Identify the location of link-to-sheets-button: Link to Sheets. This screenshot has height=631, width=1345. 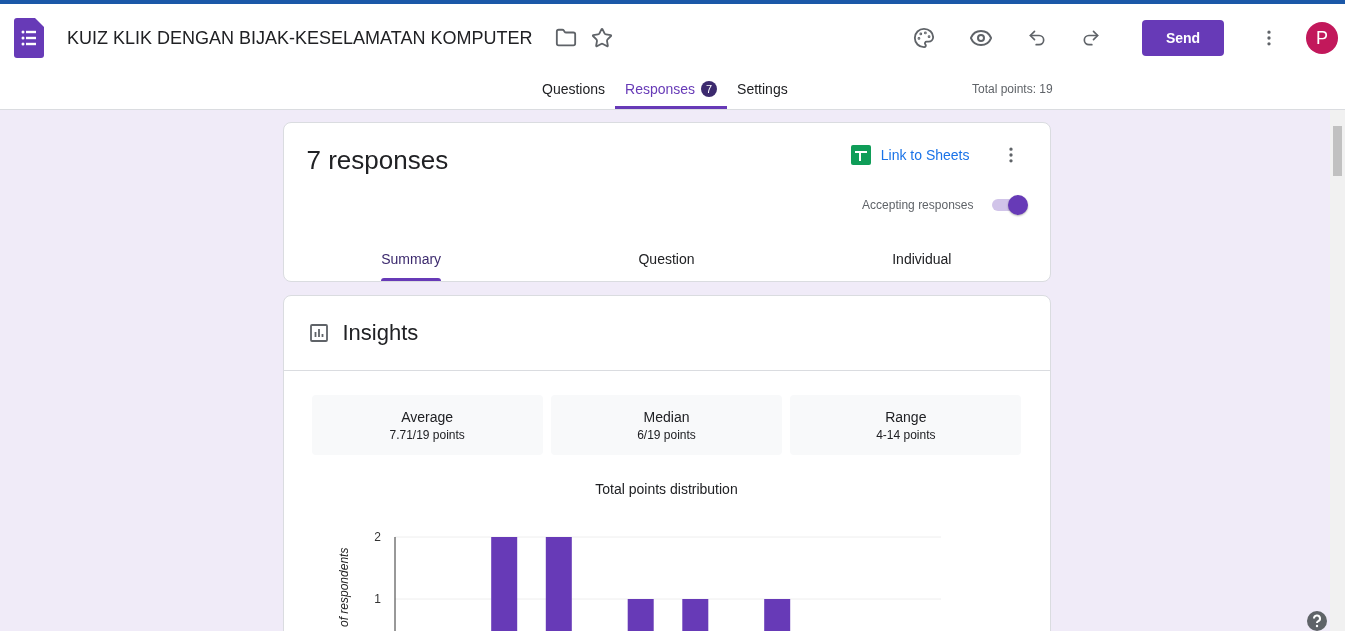
(910, 155).